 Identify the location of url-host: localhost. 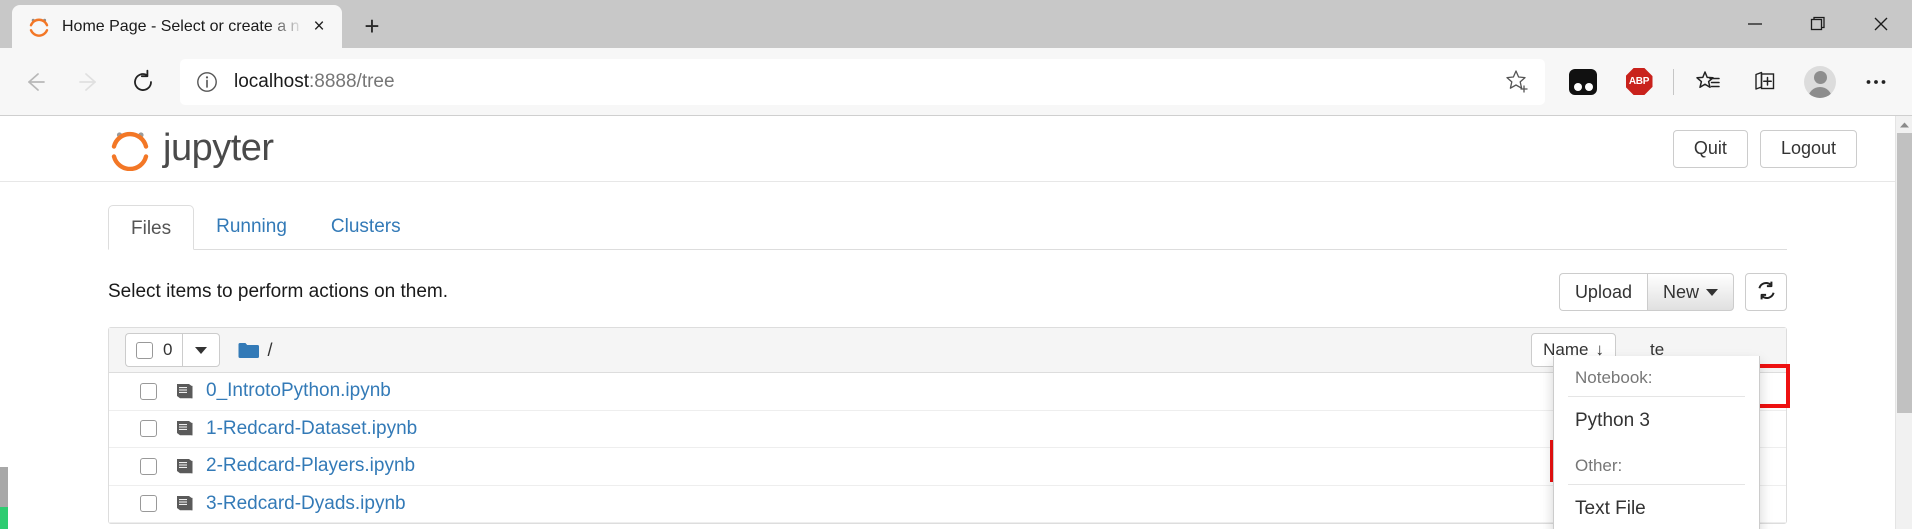
(271, 81).